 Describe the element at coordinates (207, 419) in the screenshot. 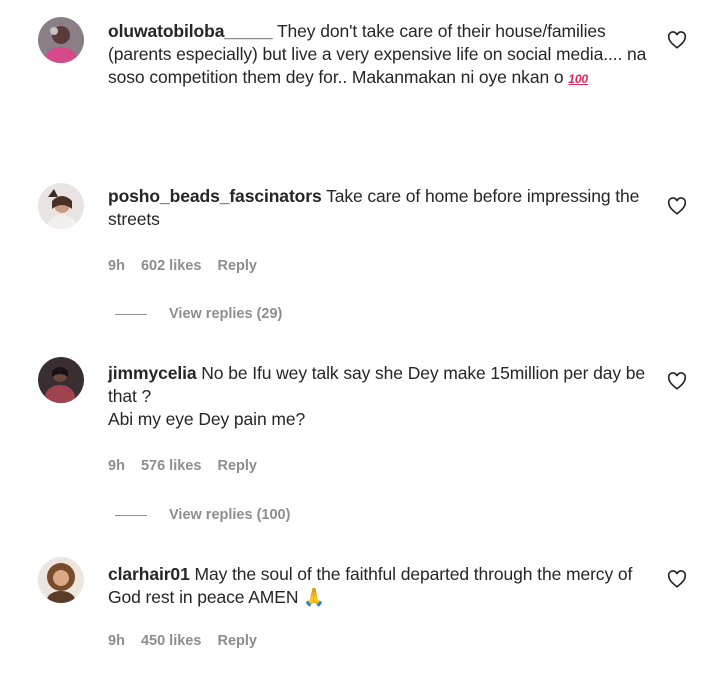

I see `comment-text-line2: Abi my eye Dey pain me?` at that location.